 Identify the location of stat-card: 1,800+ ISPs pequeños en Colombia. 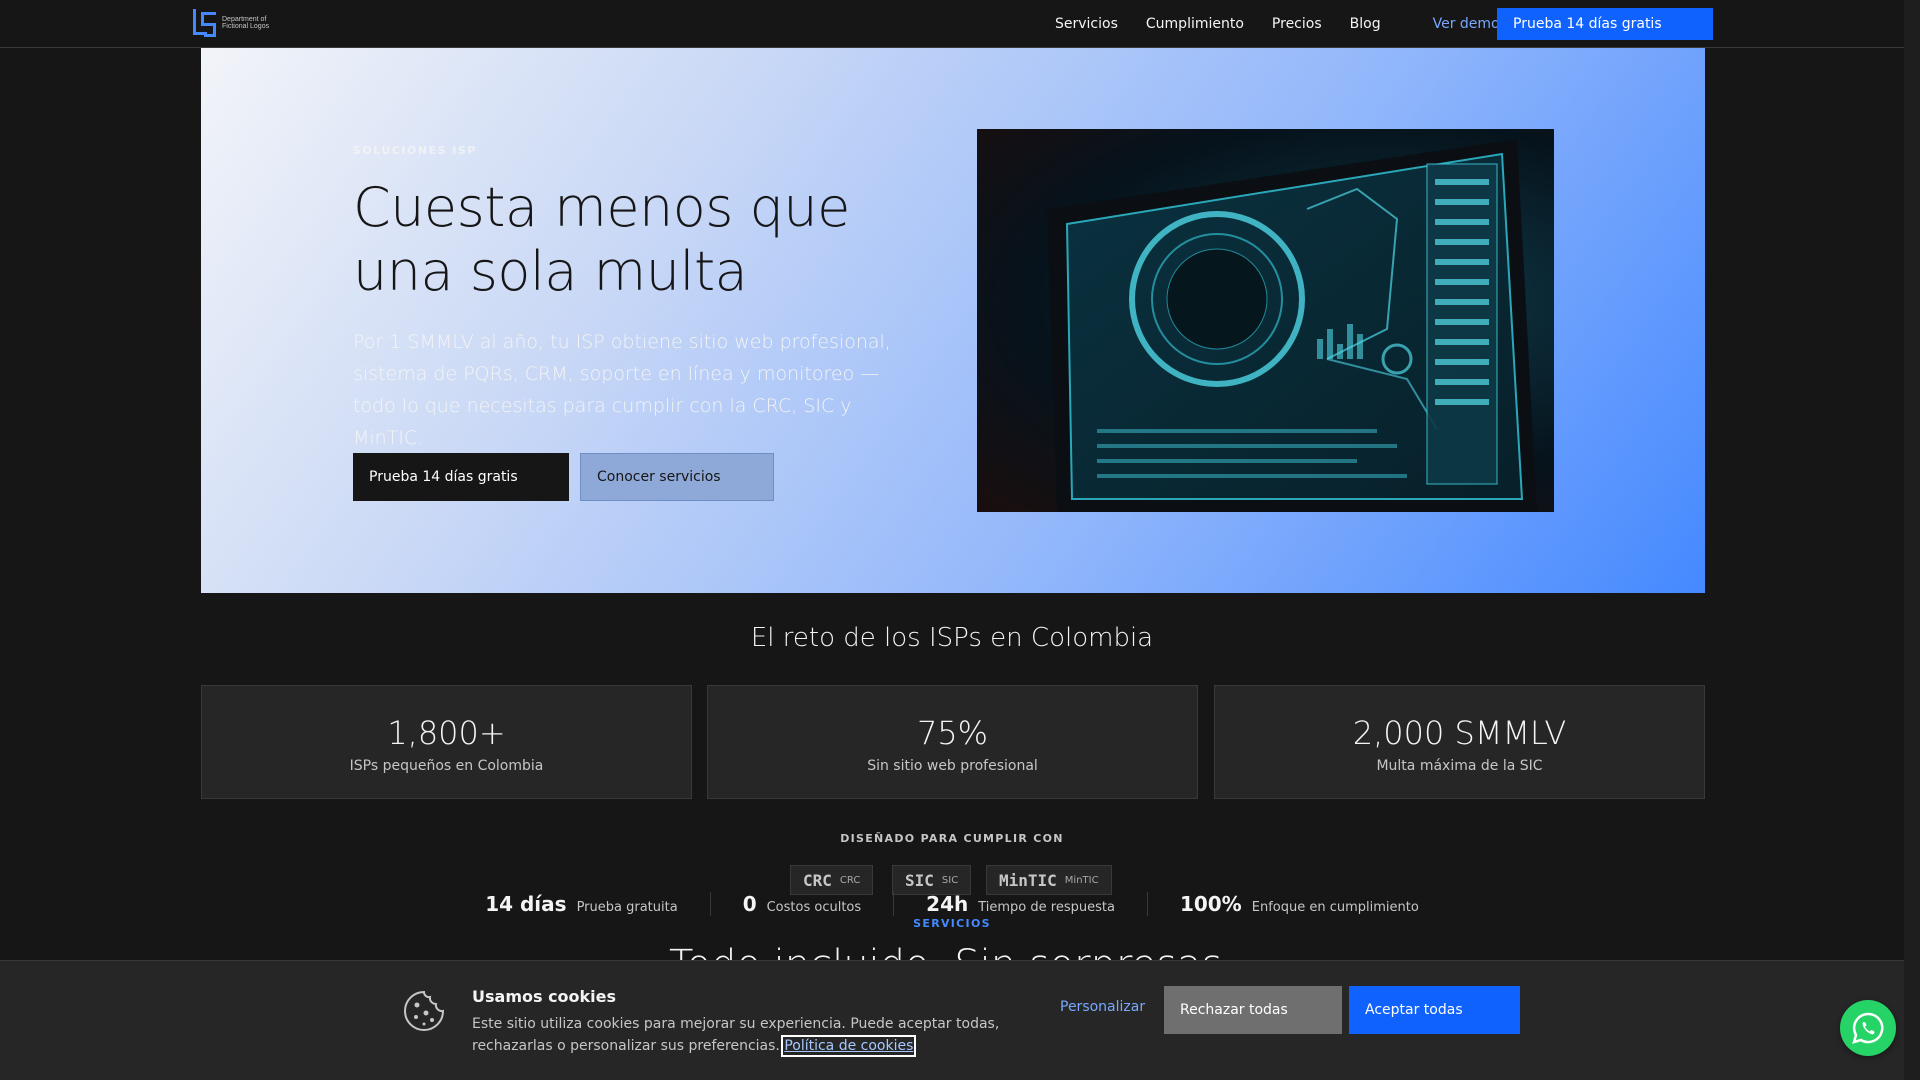
(446, 742).